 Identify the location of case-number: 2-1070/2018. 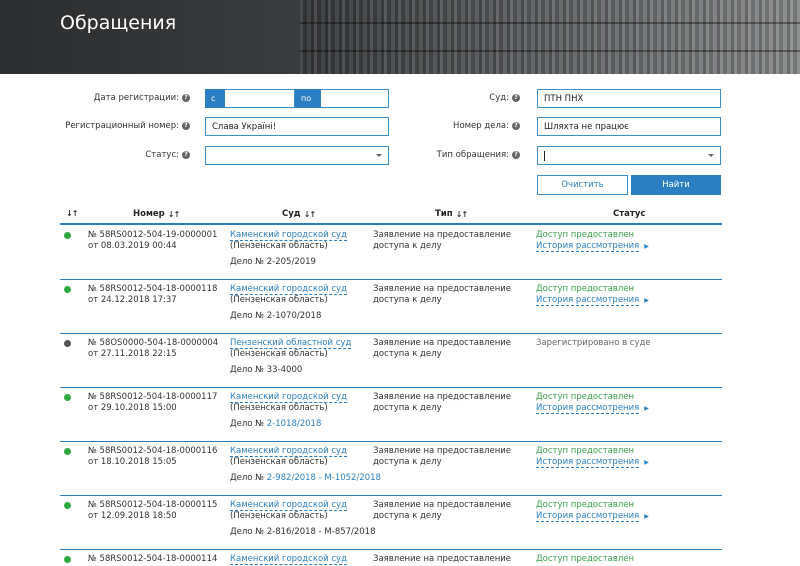
(294, 316).